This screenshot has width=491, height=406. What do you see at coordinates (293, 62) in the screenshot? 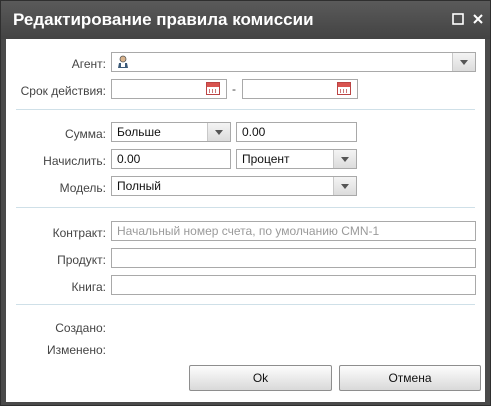
I see `agent-combobox` at bounding box center [293, 62].